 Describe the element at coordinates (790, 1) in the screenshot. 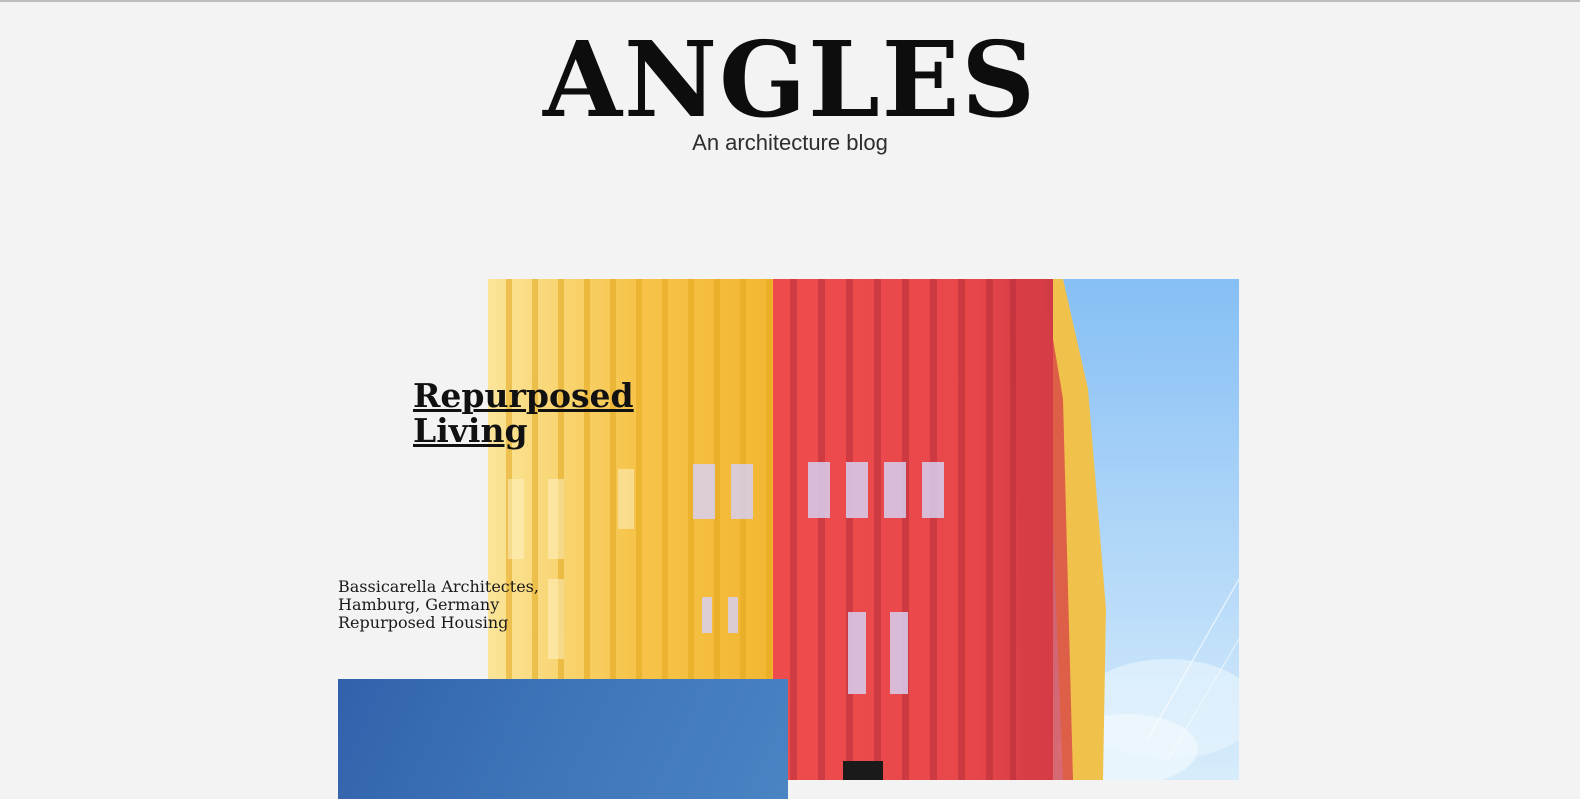

I see `top-border` at that location.